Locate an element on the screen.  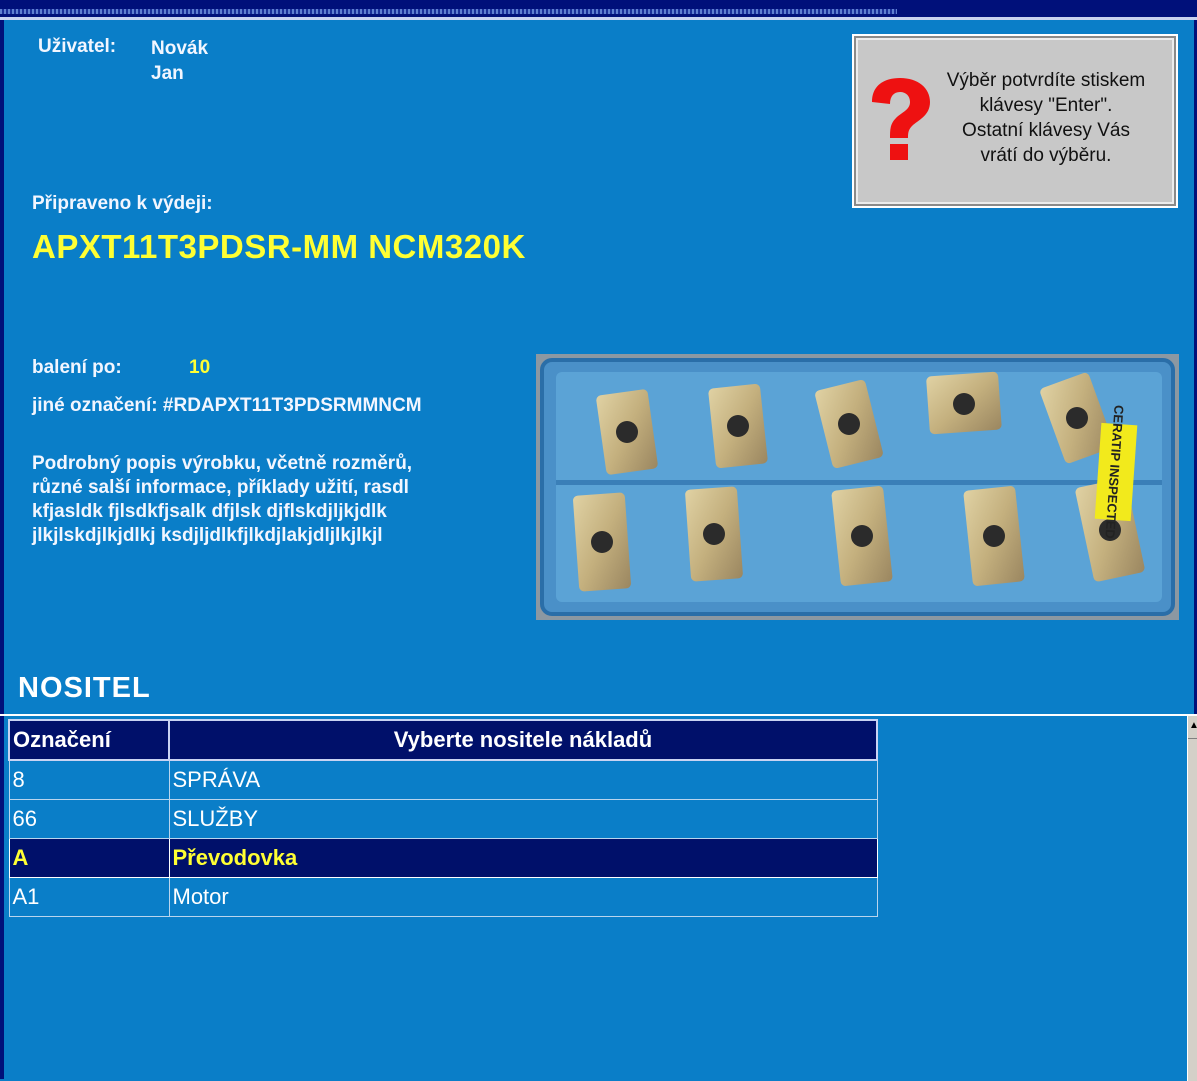
row-code: A1 is located at coordinates (89, 897).